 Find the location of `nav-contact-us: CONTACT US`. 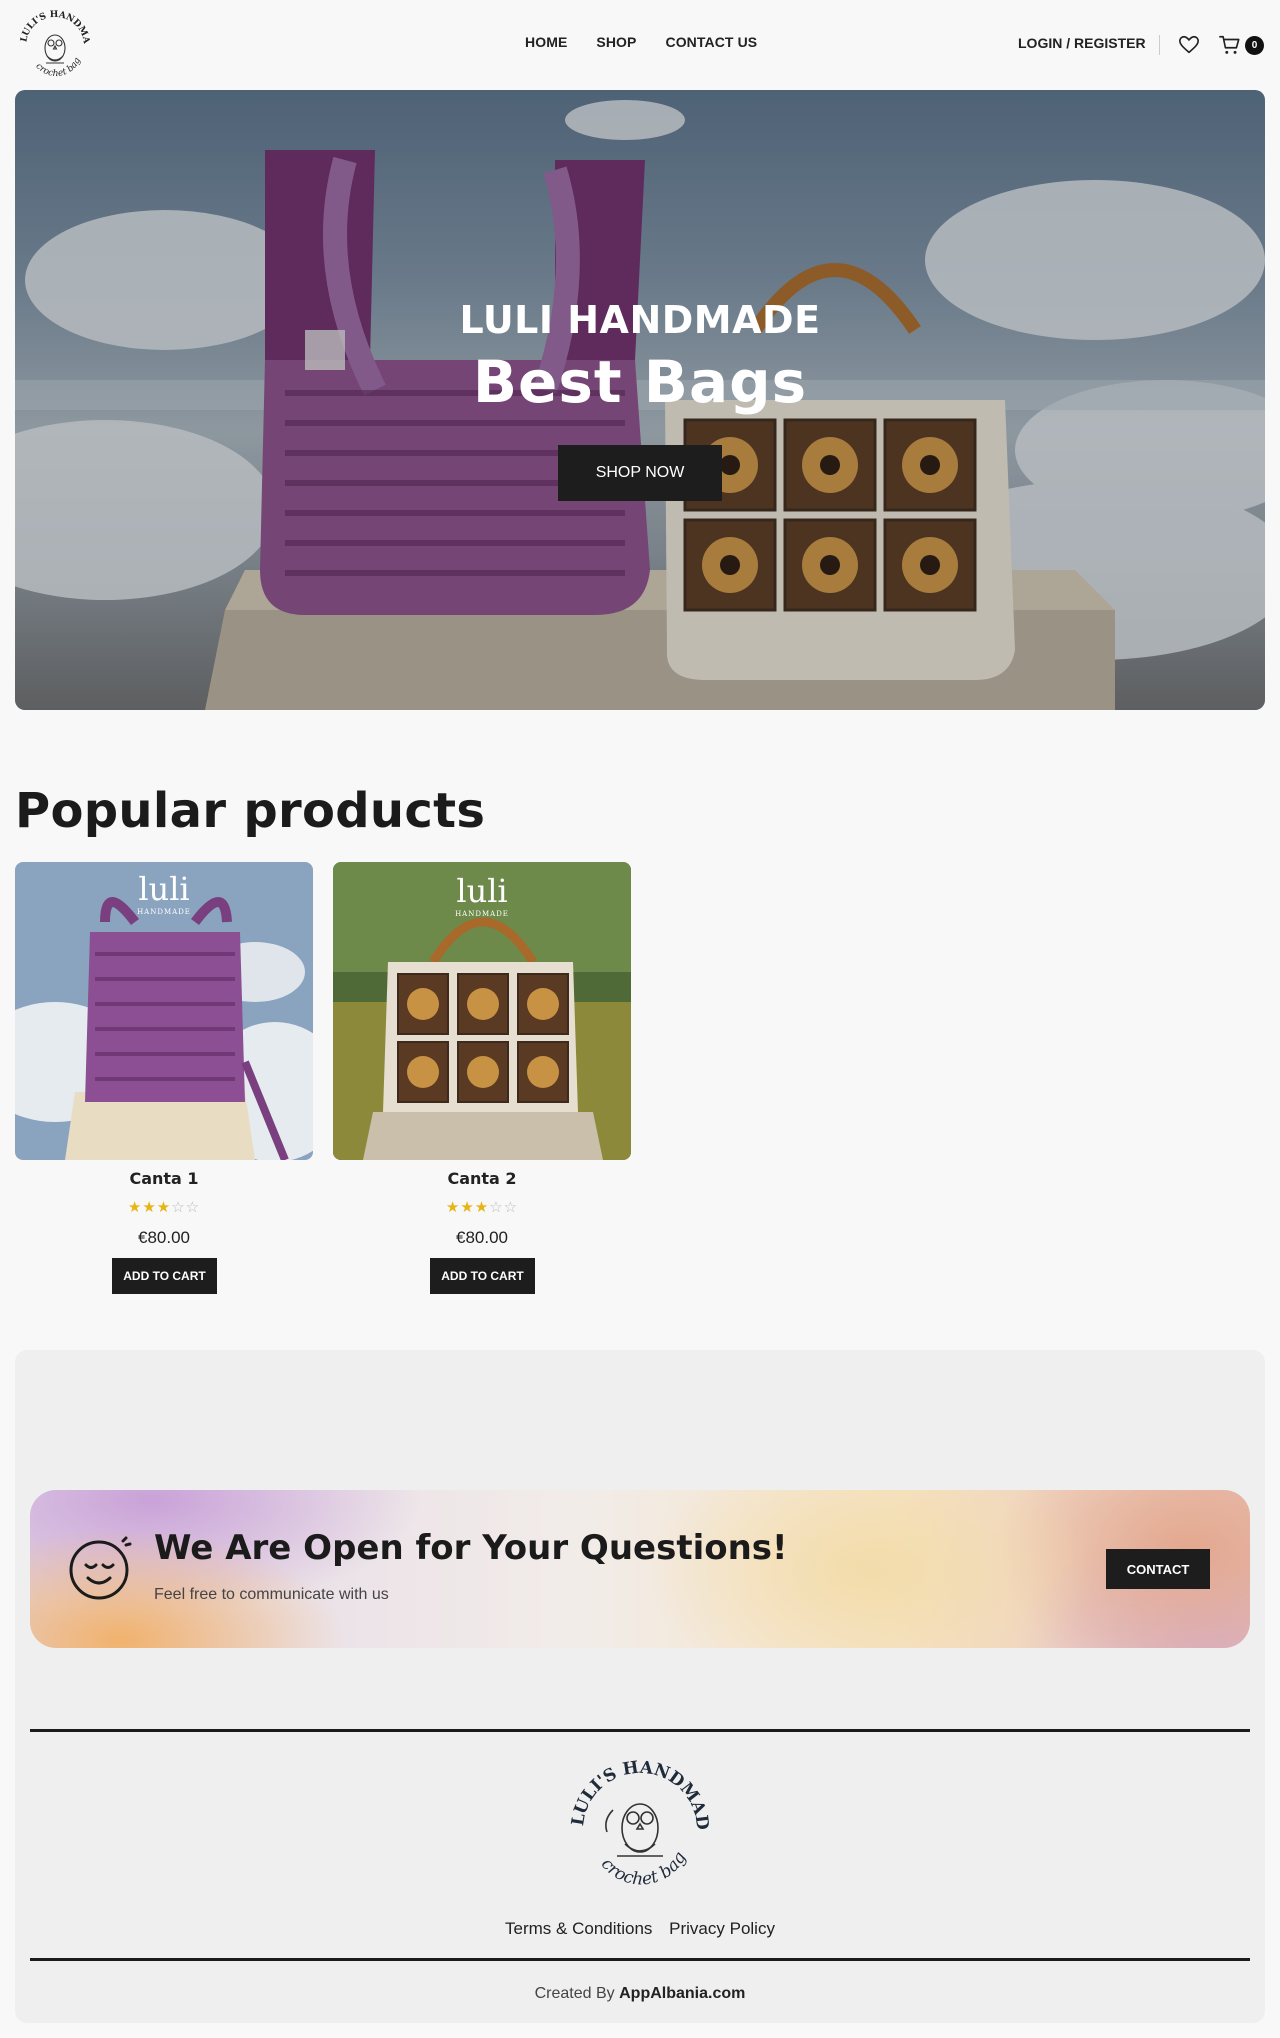

nav-contact-us: CONTACT US is located at coordinates (711, 42).